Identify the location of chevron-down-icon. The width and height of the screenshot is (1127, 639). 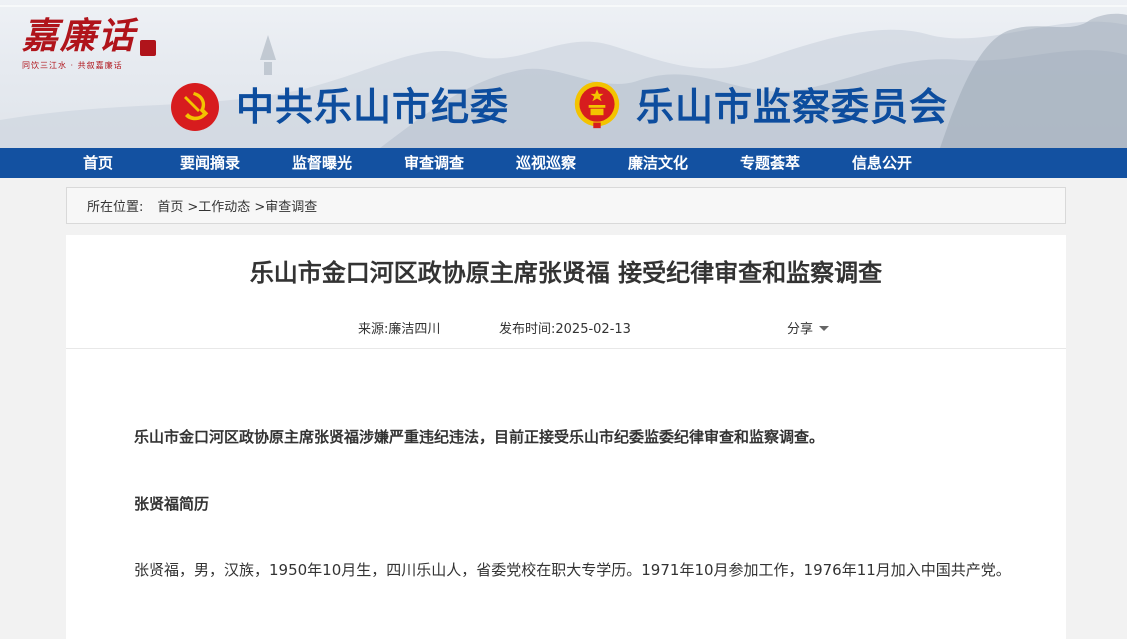
(824, 328).